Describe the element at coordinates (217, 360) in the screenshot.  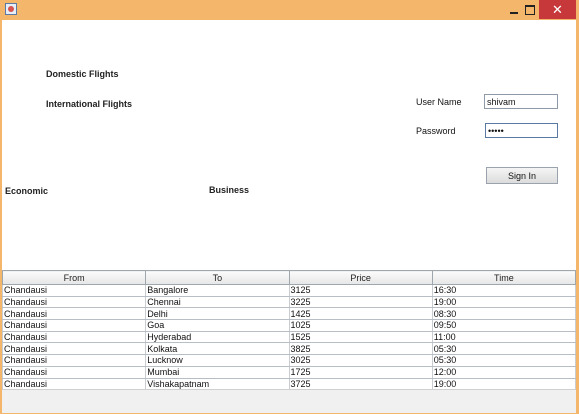
I see `cell-to: Lucknow` at that location.